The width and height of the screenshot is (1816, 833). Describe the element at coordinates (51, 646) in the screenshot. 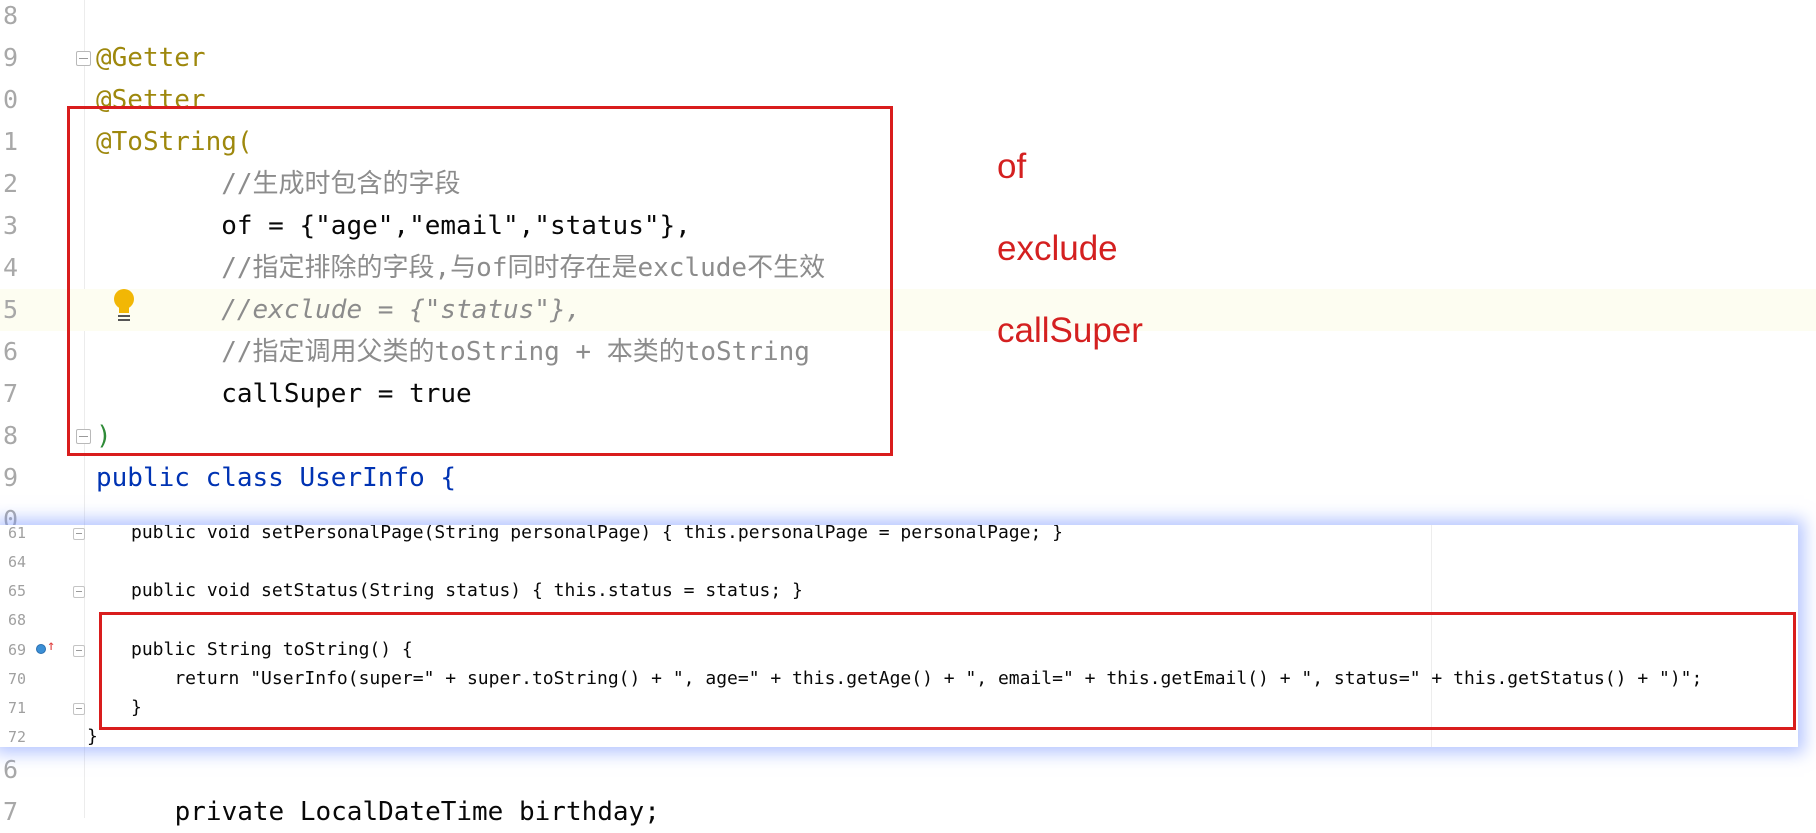

I see `override-arrow-icon: ↑` at that location.